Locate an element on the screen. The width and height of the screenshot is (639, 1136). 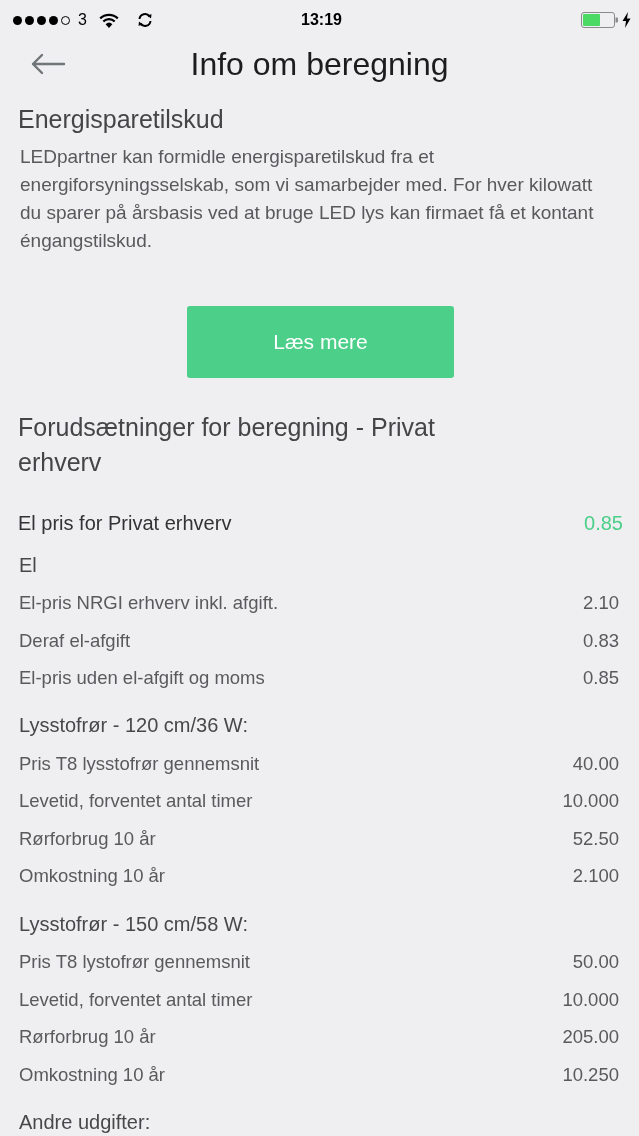
group-title: Andre udgifter: is located at coordinates (85, 1123).